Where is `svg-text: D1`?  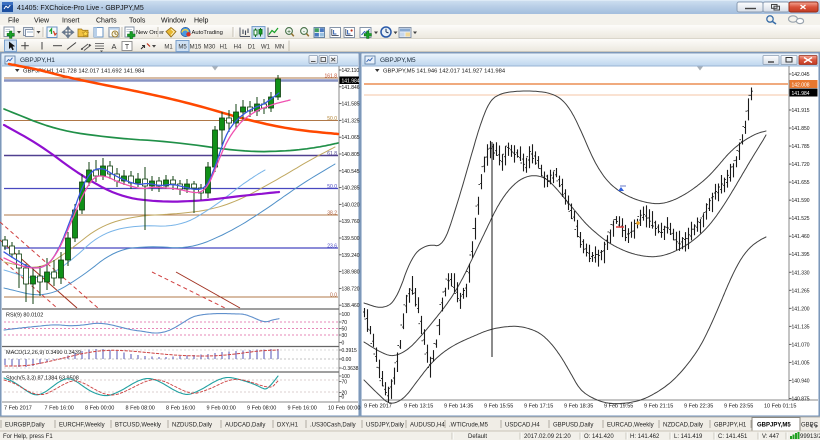
svg-text: D1 is located at coordinates (252, 48).